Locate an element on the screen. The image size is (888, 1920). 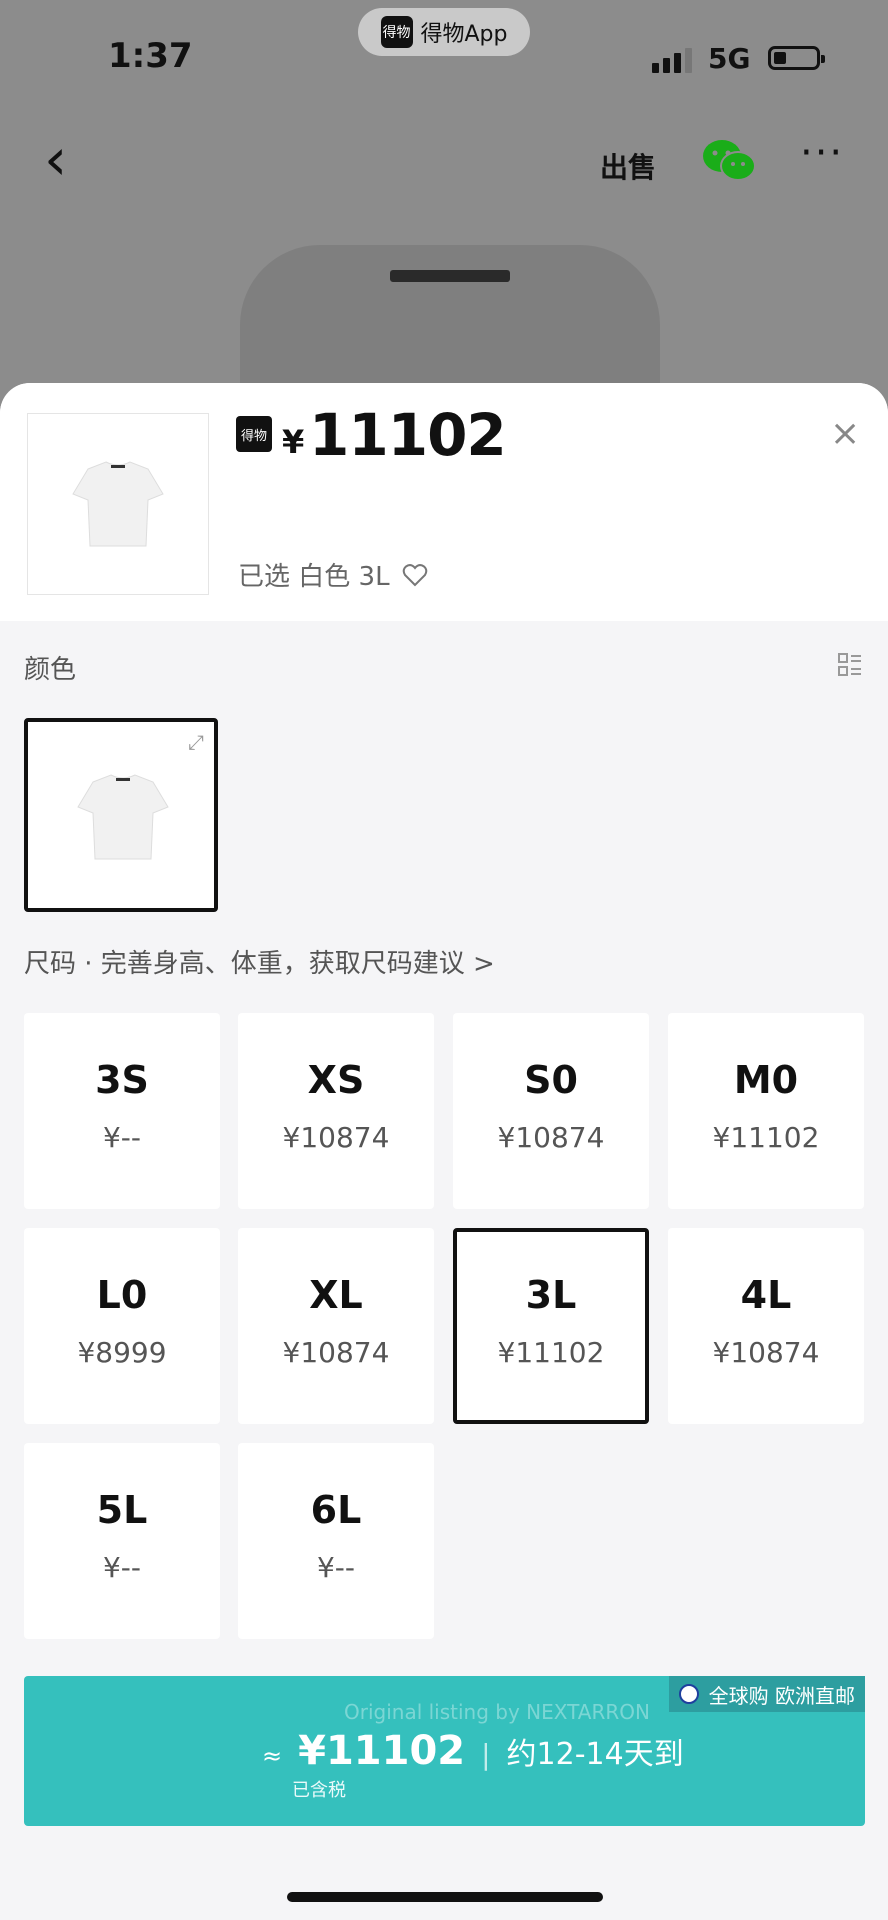
back-icon: ‹ is located at coordinates (55, 159).